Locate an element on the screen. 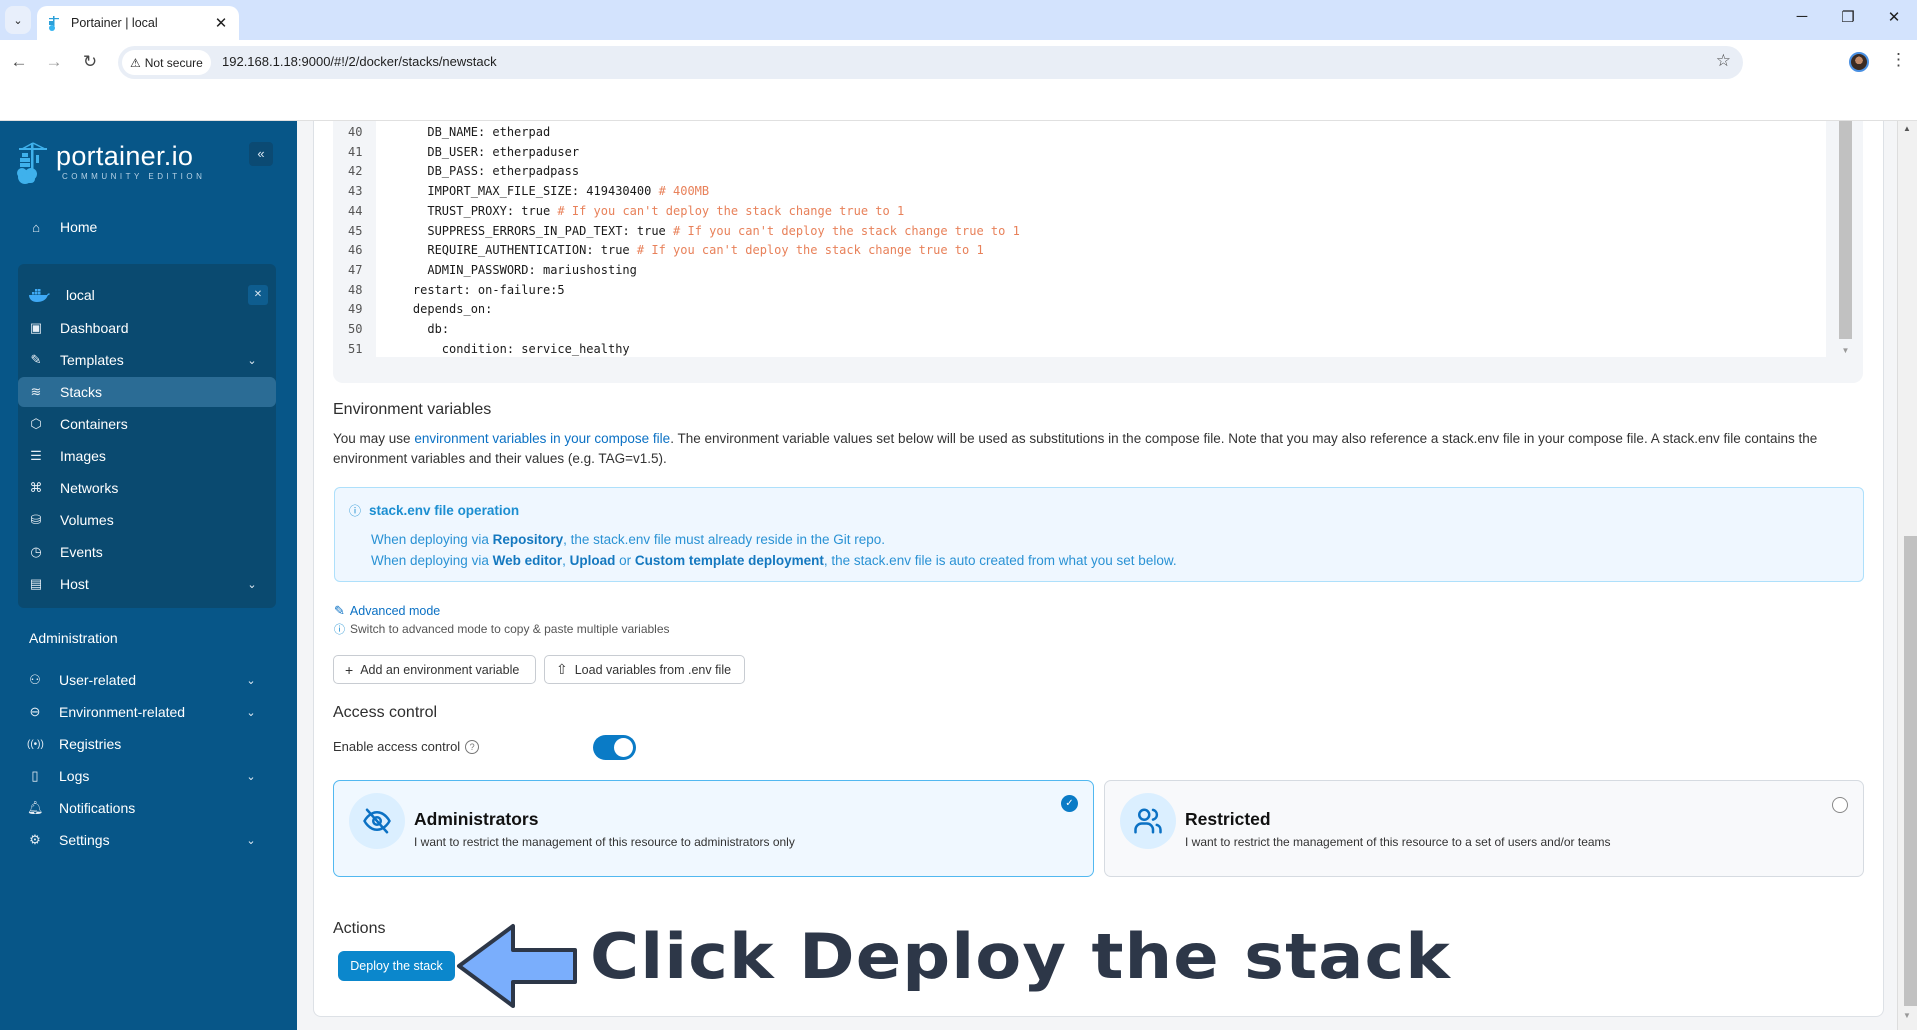 The width and height of the screenshot is (1917, 1030). sidebar-item-containers: ⬡ Containers is located at coordinates (147, 424).